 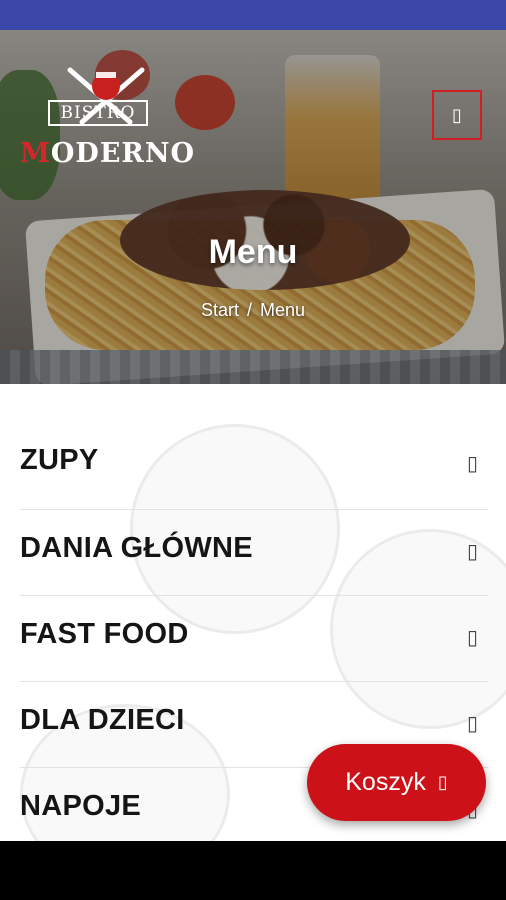 What do you see at coordinates (253, 310) in the screenshot?
I see `breadcrumb: Start / Menu` at bounding box center [253, 310].